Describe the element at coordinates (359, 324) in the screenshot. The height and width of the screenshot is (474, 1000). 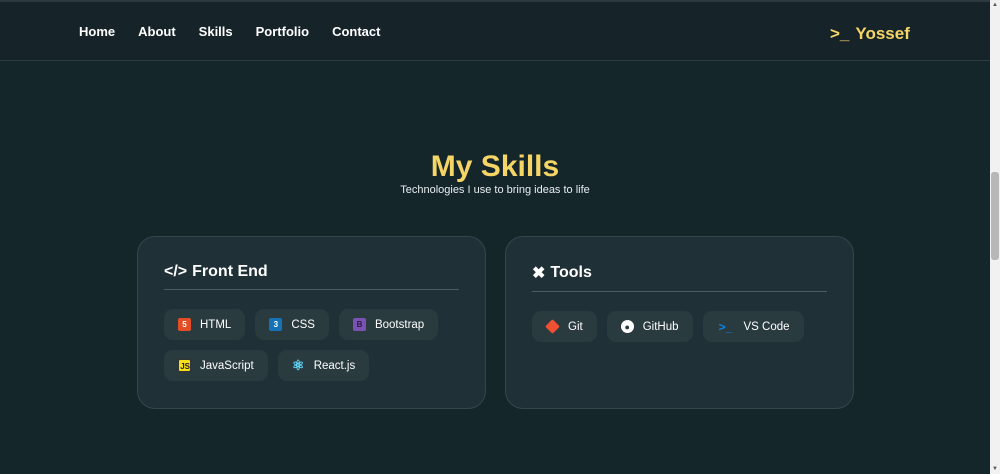
I see `bootstrap-icon: B` at that location.